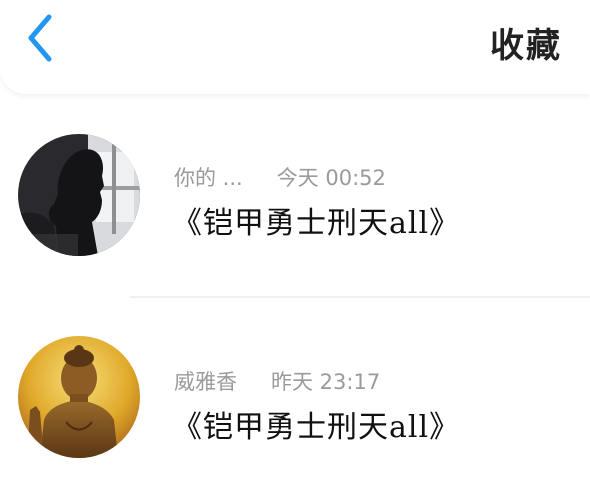 The height and width of the screenshot is (498, 590). I want to click on back-button, so click(40, 38).